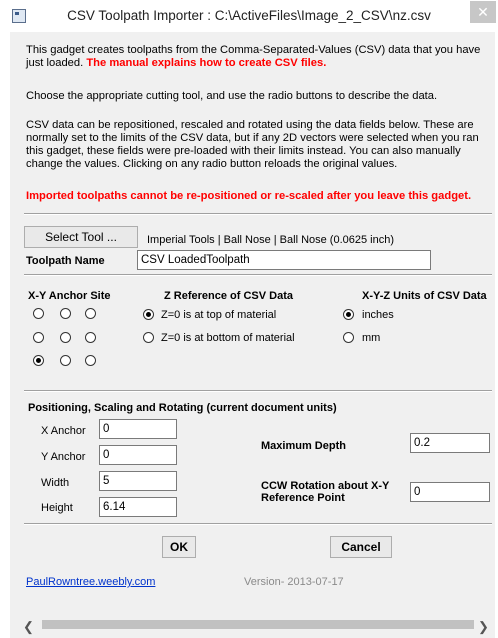 The height and width of the screenshot is (638, 498). What do you see at coordinates (219, 315) in the screenshot?
I see `z-top-label: Z=0 is at top of material` at bounding box center [219, 315].